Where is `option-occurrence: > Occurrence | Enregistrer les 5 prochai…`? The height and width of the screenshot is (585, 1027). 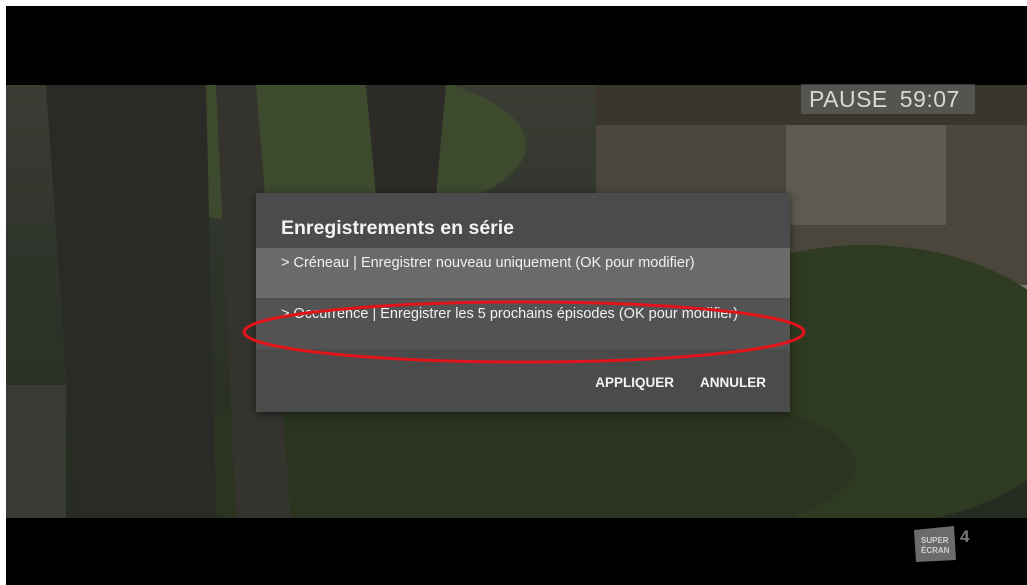
option-occurrence: > Occurrence | Enregistrer les 5 prochai… is located at coordinates (523, 324).